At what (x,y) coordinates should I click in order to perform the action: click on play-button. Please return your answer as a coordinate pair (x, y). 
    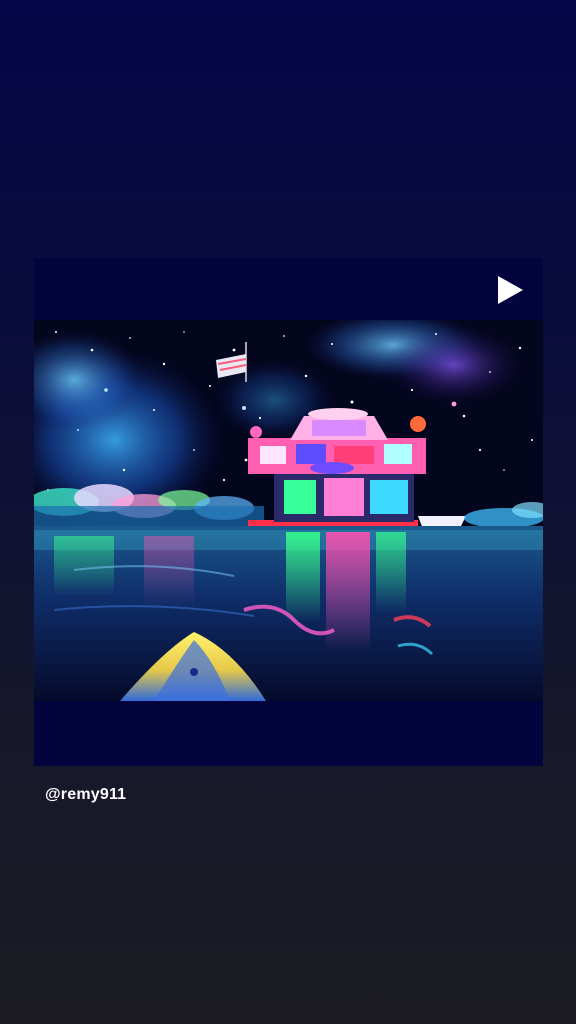
    Looking at the image, I should click on (510, 290).